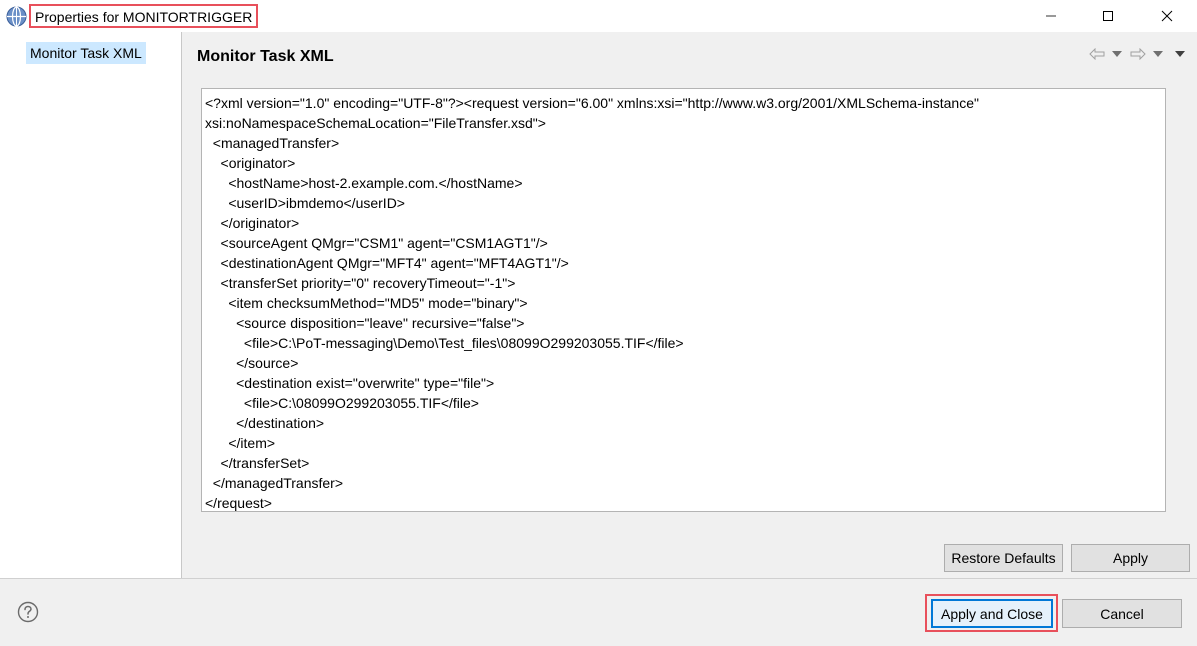  Describe the element at coordinates (1122, 613) in the screenshot. I see `cancel-button: Cancel` at that location.